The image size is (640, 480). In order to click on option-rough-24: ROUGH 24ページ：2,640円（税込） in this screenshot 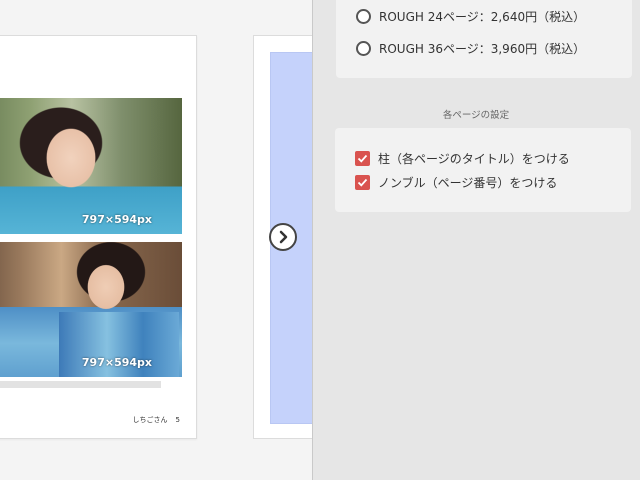, I will do `click(470, 16)`.